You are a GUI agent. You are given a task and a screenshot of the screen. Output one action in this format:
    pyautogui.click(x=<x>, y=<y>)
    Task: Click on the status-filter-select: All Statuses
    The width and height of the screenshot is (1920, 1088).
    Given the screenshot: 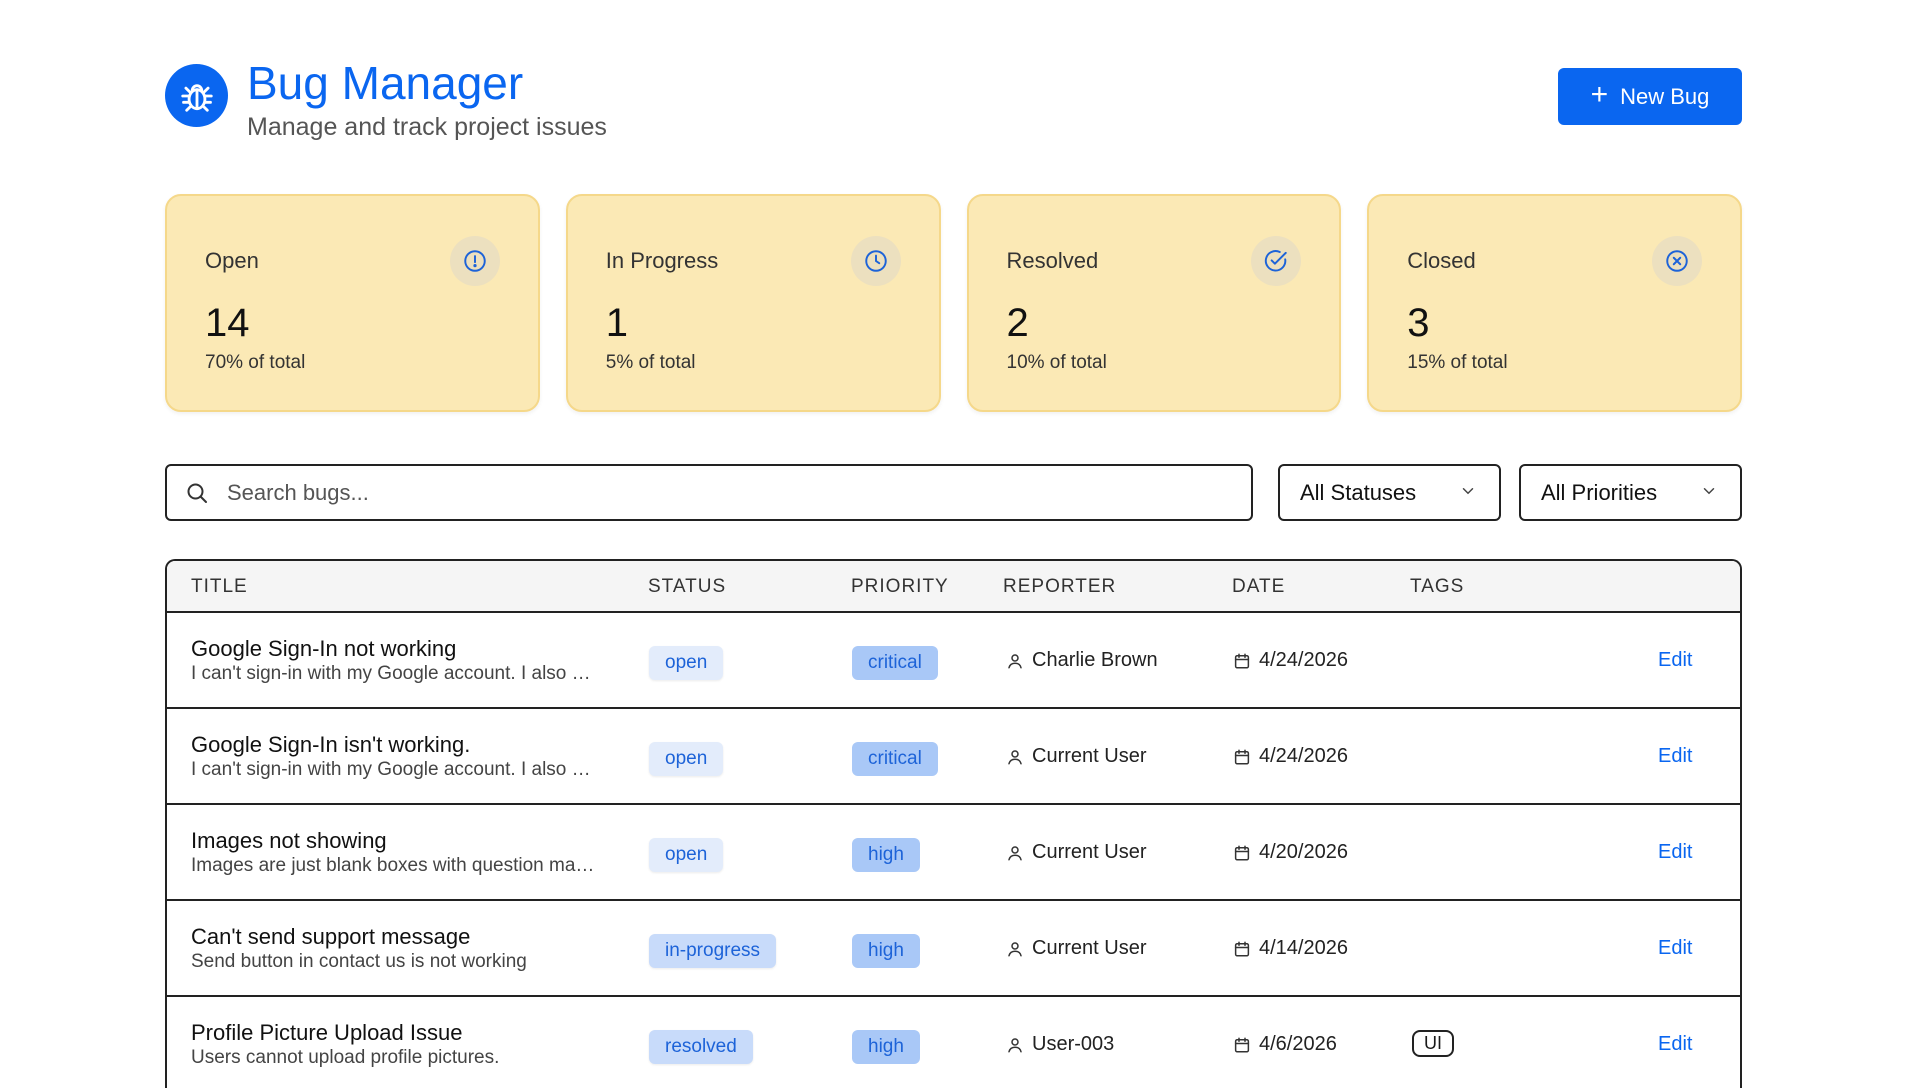 What is the action you would take?
    pyautogui.click(x=1389, y=492)
    